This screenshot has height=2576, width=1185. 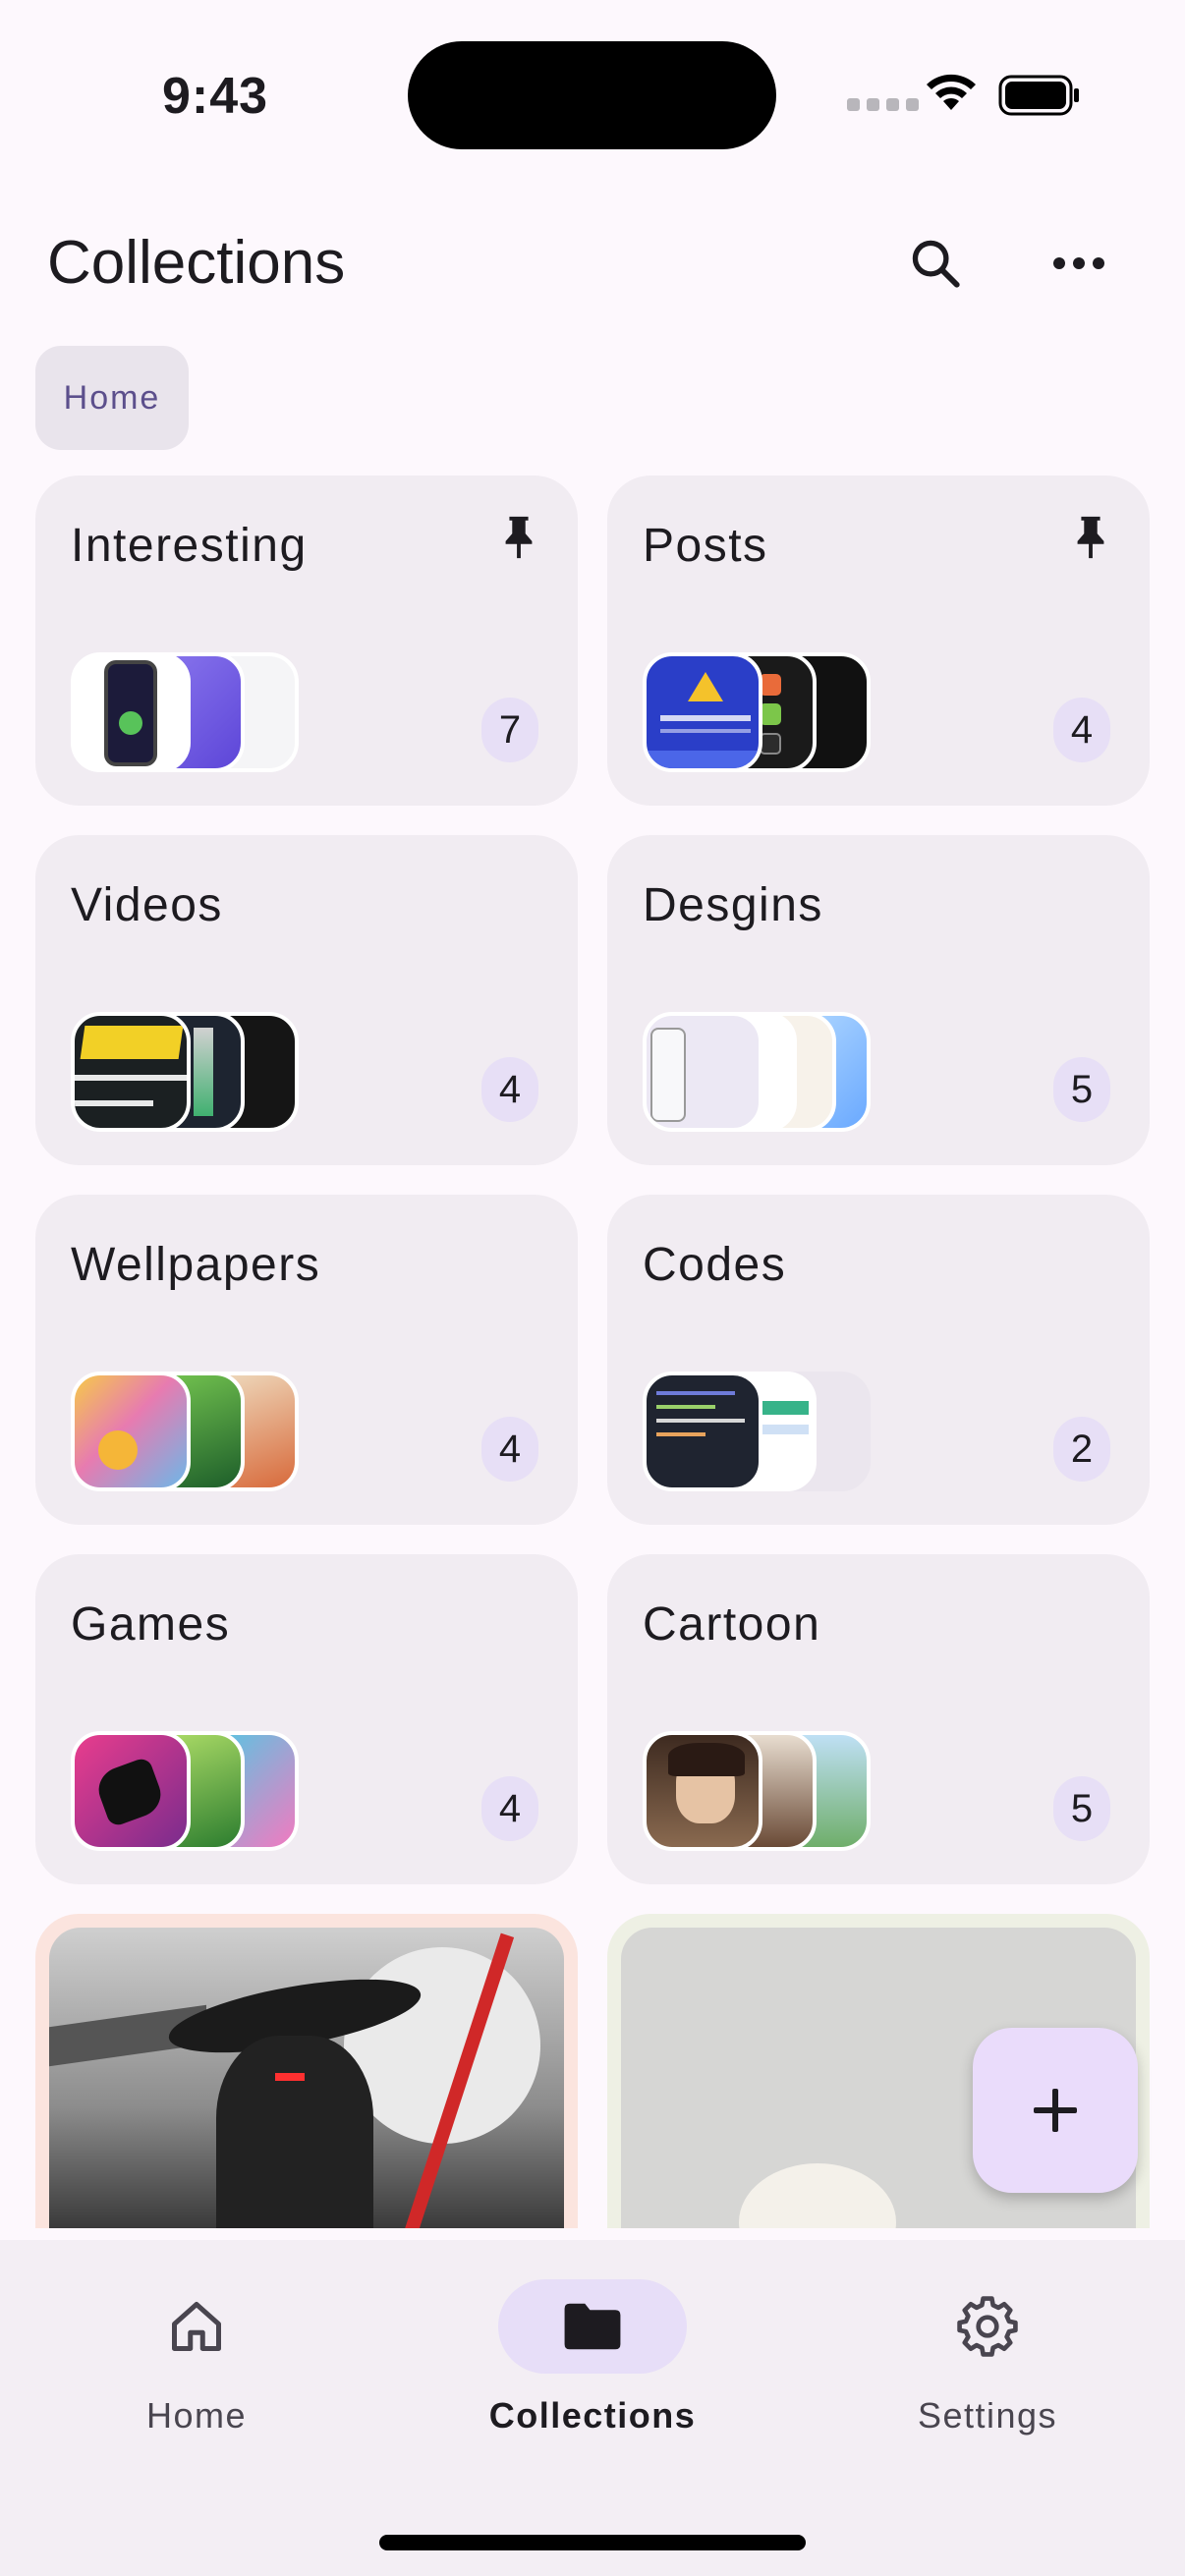 What do you see at coordinates (592, 2415) in the screenshot?
I see `nav-label: Collections` at bounding box center [592, 2415].